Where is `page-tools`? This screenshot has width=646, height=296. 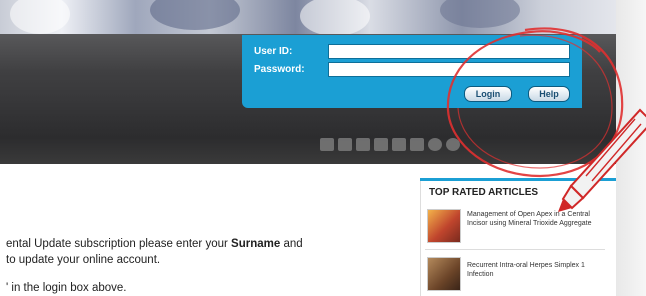
page-tools is located at coordinates (390, 144).